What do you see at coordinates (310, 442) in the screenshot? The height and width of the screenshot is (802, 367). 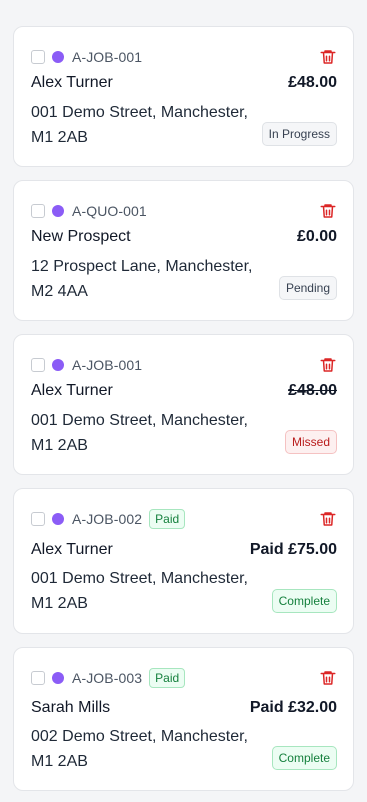 I see `status-badge: Missed` at bounding box center [310, 442].